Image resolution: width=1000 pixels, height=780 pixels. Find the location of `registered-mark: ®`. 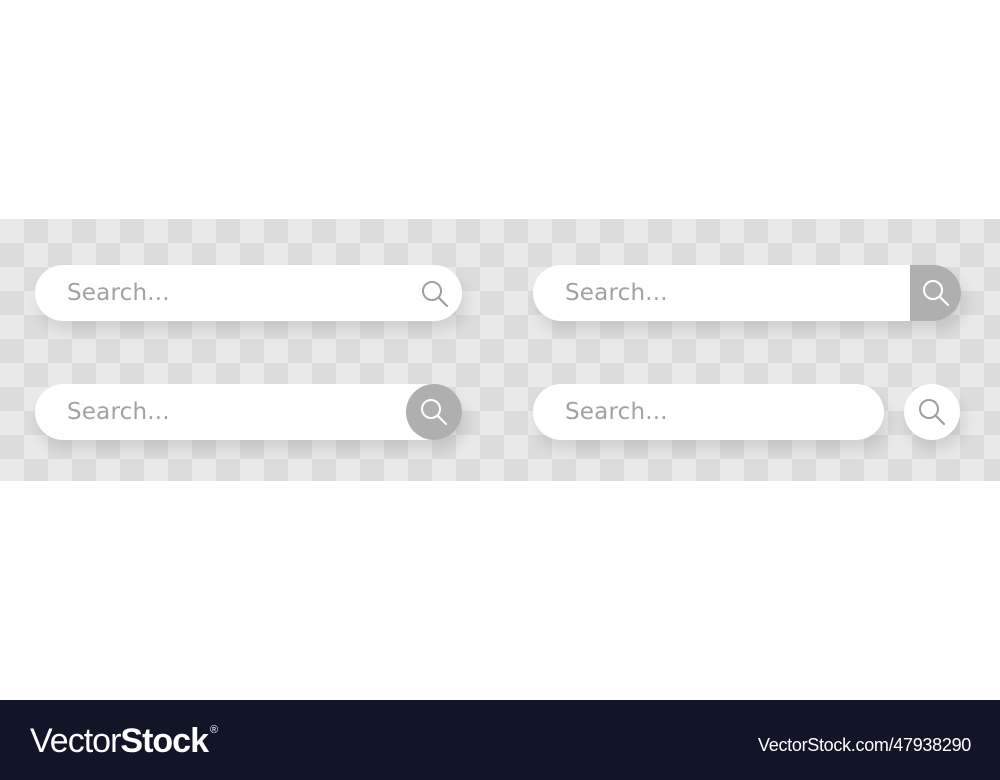

registered-mark: ® is located at coordinates (213, 730).